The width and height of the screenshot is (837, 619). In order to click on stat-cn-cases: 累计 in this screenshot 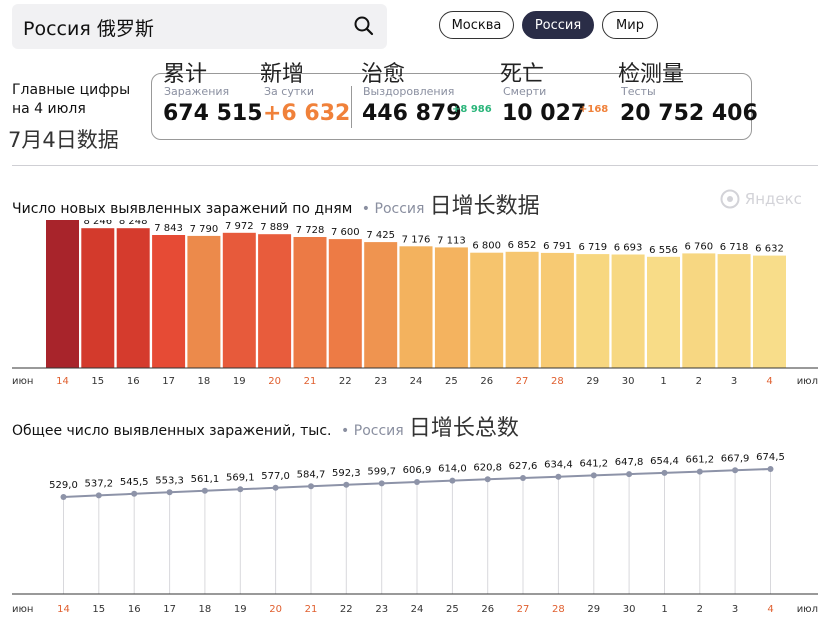, I will do `click(185, 74)`.